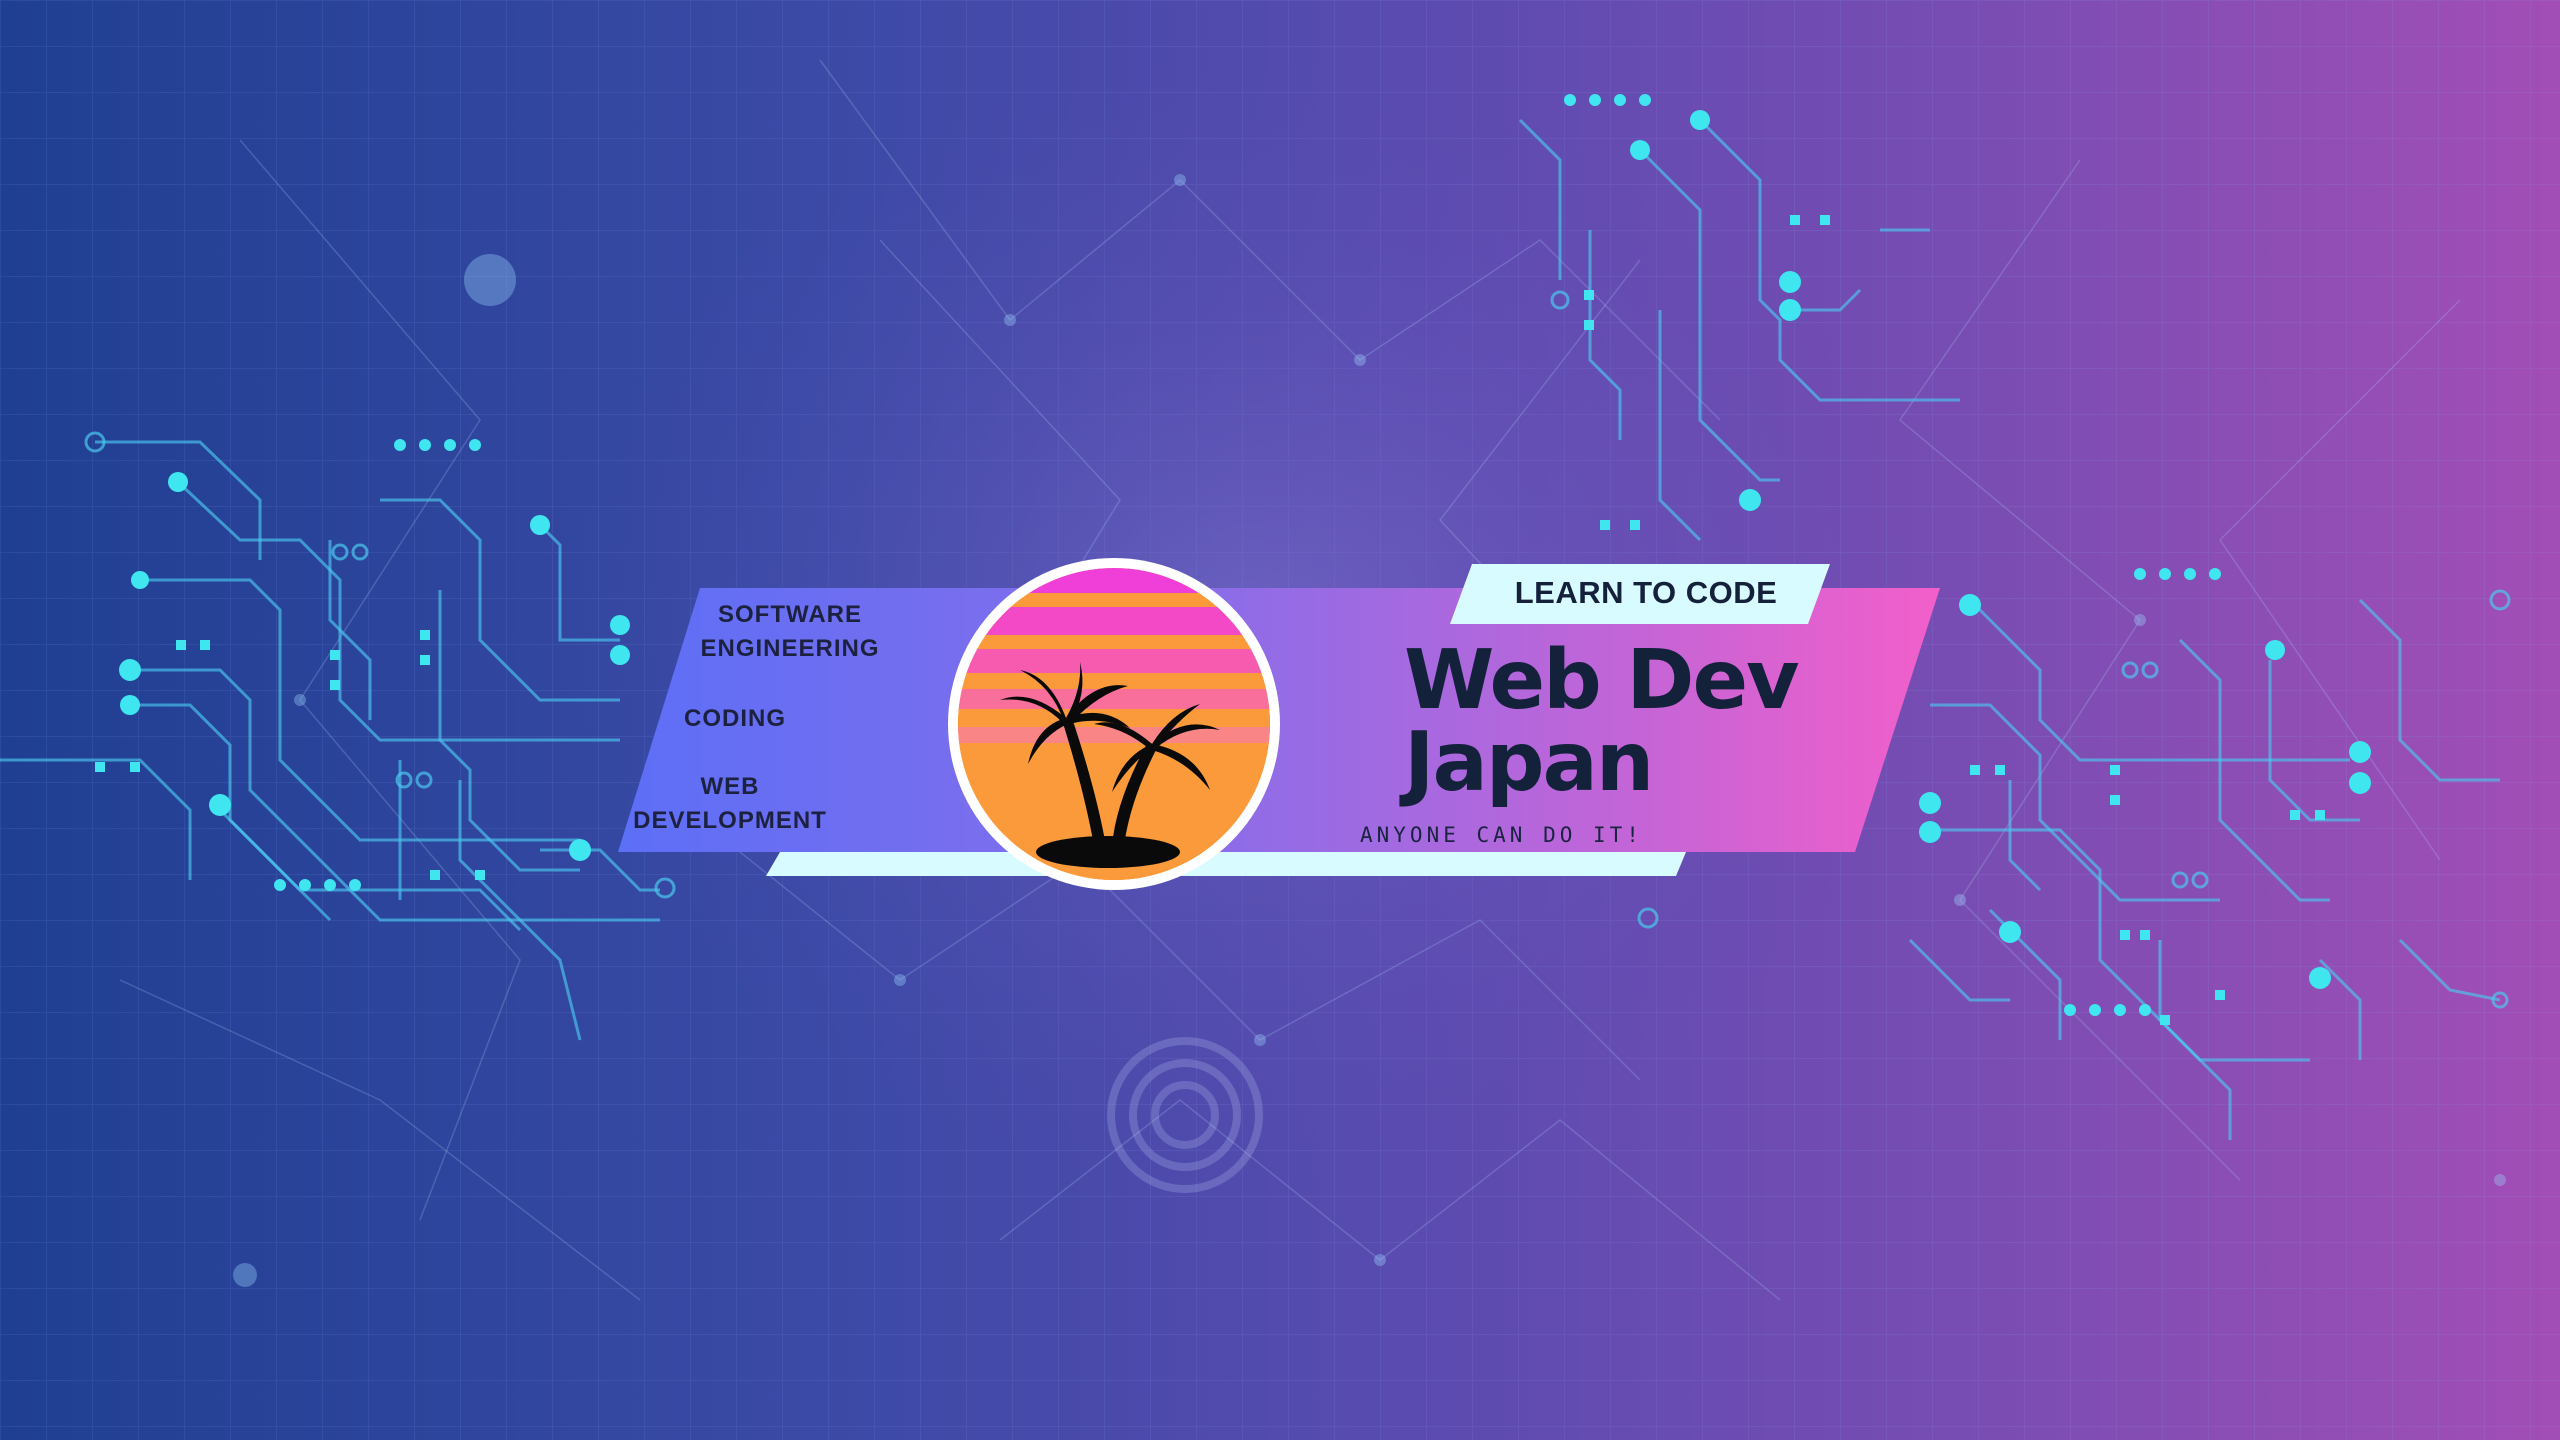 Image resolution: width=2560 pixels, height=1440 pixels. Describe the element at coordinates (730, 820) in the screenshot. I see `tag-development: DEVELOPMENT` at that location.